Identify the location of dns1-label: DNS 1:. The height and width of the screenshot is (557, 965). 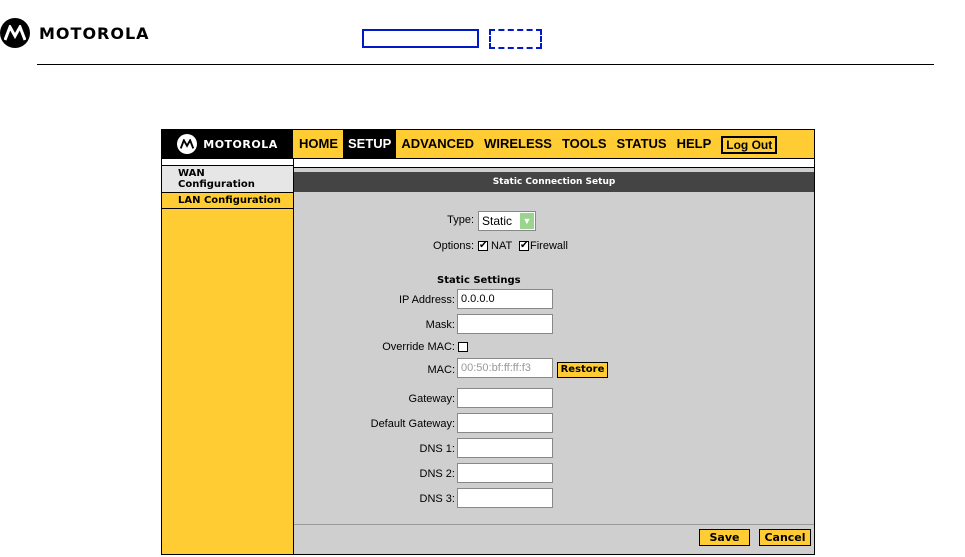
(437, 449).